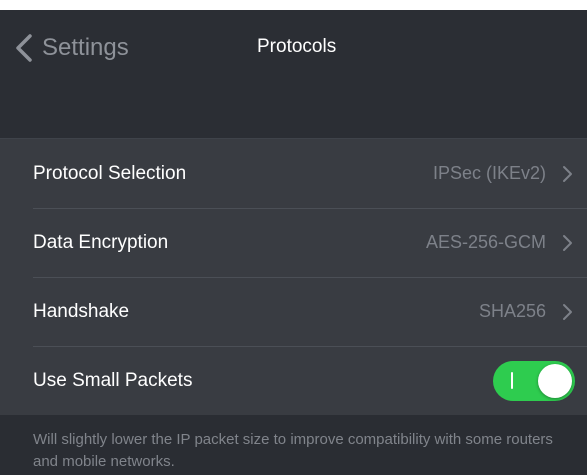 This screenshot has width=587, height=475. Describe the element at coordinates (101, 242) in the screenshot. I see `row-label: Data Encryption` at that location.